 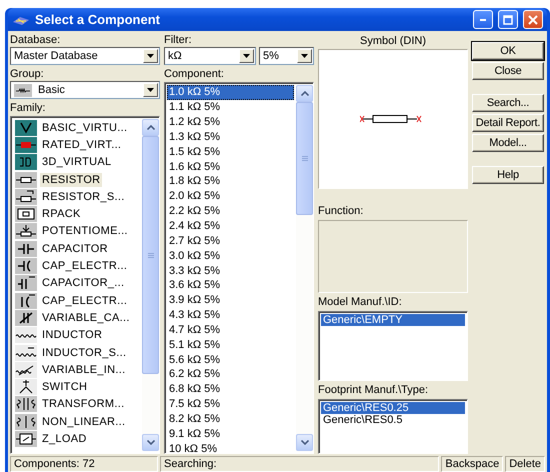 I want to click on list-item: 3D_VIRTUAL, so click(x=76, y=162).